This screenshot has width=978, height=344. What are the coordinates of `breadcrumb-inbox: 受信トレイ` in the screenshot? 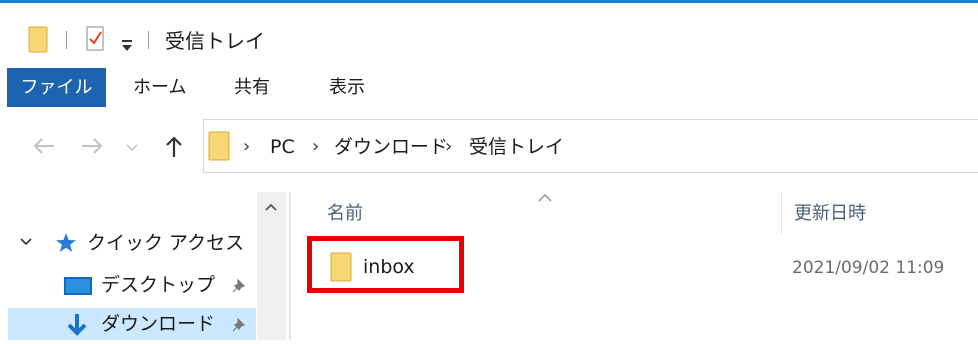 It's located at (516, 147).